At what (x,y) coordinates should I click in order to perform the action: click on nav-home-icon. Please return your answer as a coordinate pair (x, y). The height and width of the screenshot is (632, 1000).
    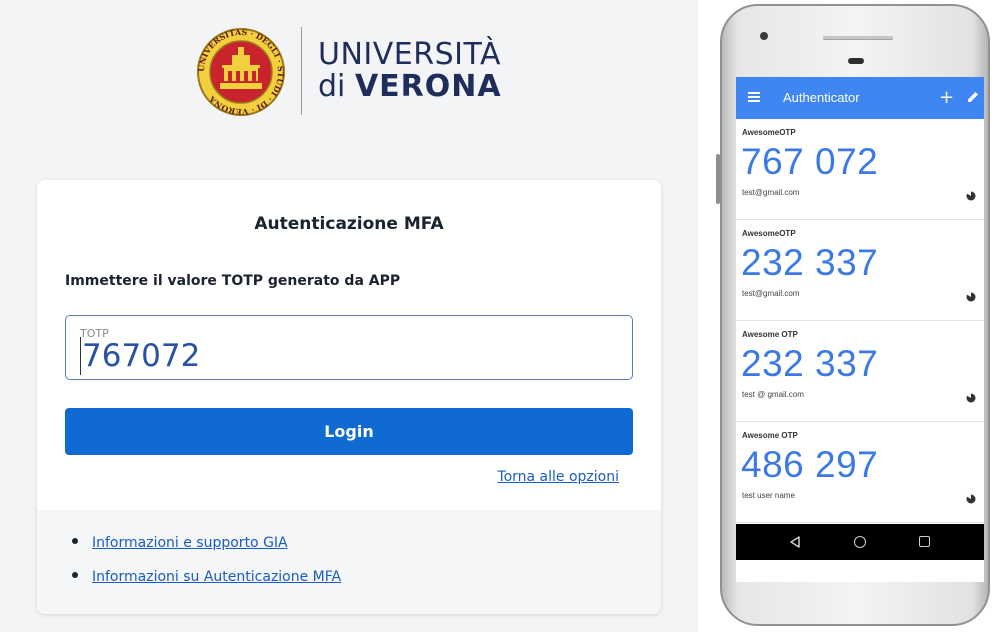
    Looking at the image, I should click on (860, 542).